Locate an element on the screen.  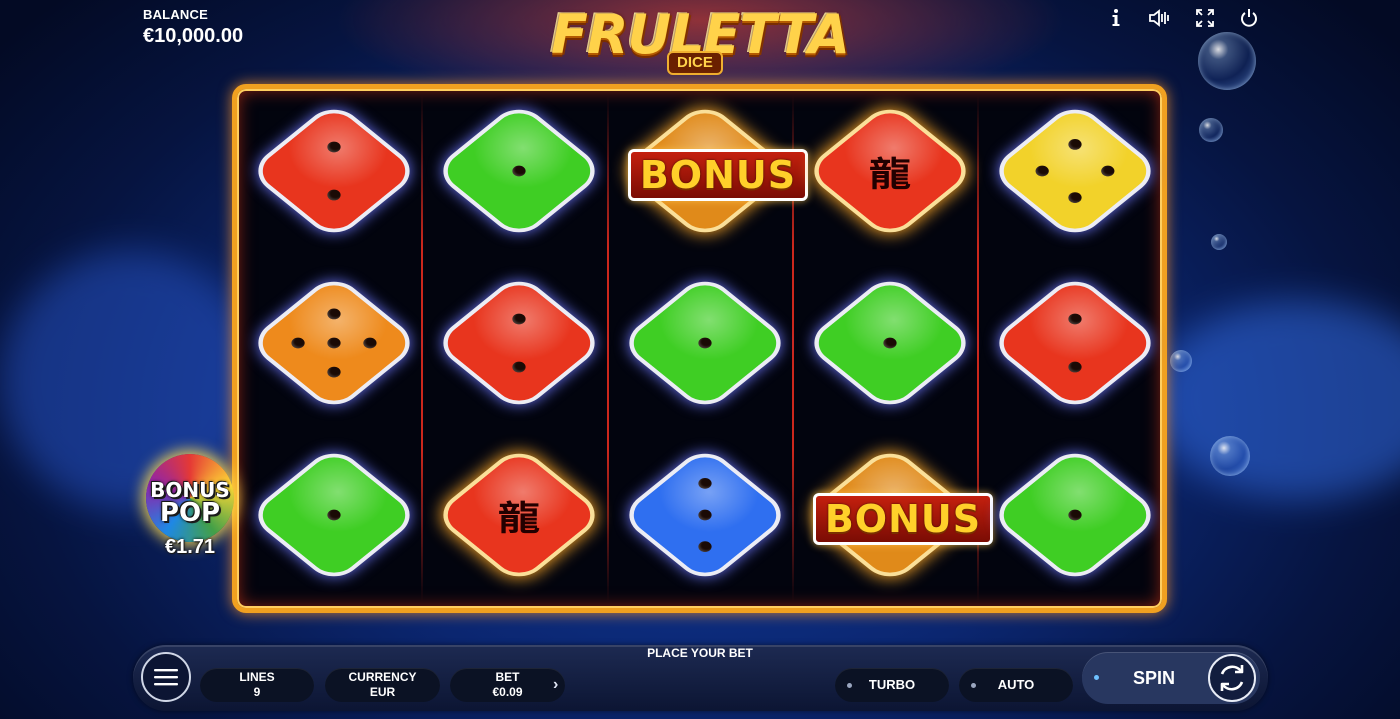
reel-symbol-r2c2 is located at coordinates (519, 349).